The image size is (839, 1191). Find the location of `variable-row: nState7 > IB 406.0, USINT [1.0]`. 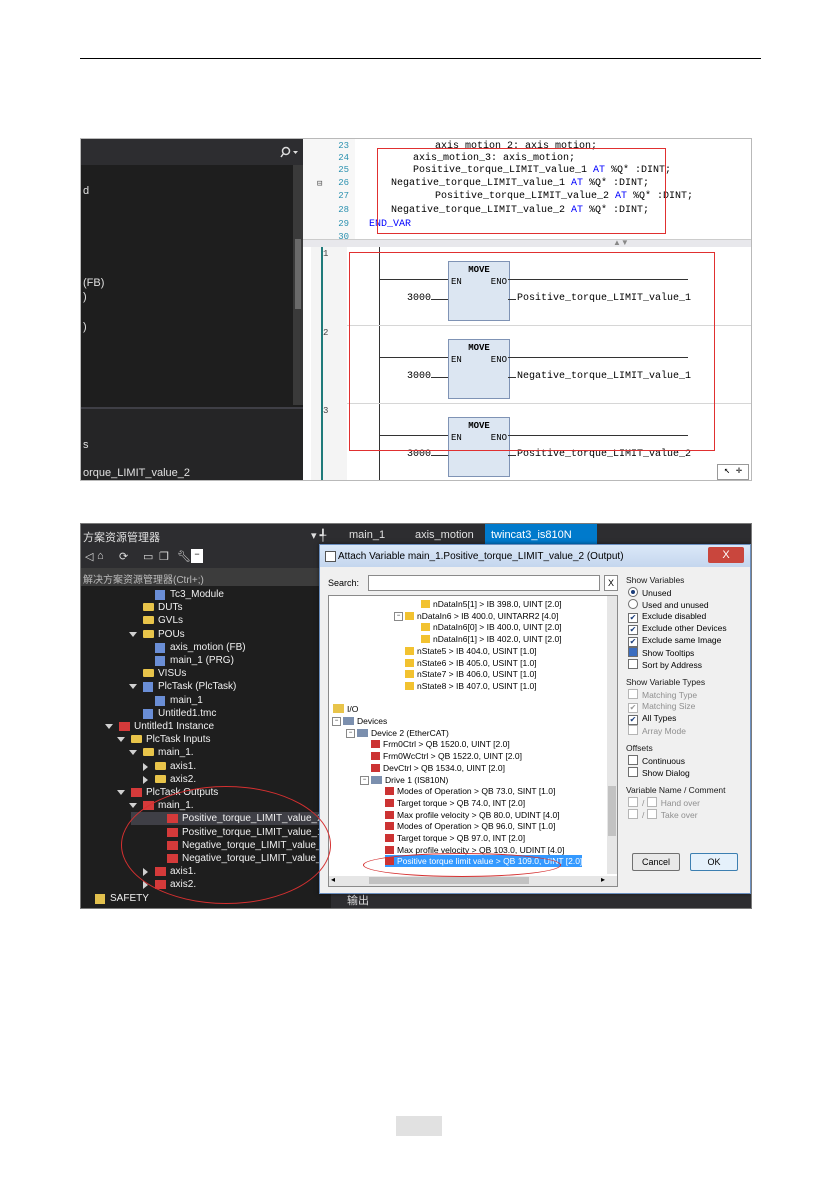

variable-row: nState7 > IB 406.0, USINT [1.0] is located at coordinates (471, 674).